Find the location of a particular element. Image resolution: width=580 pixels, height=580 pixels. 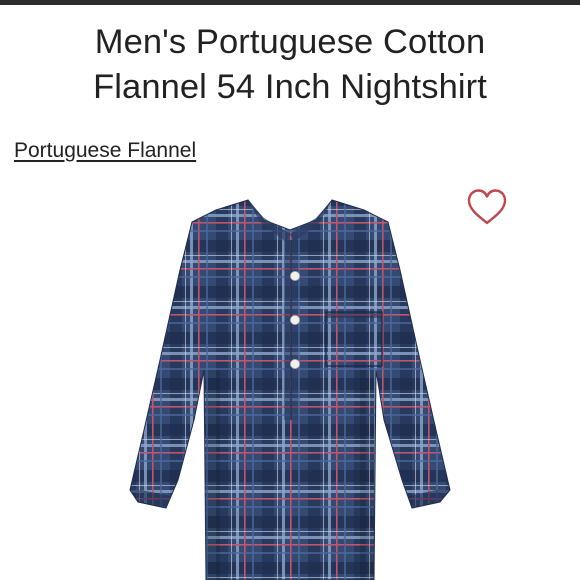

top-bar is located at coordinates (290, 2).